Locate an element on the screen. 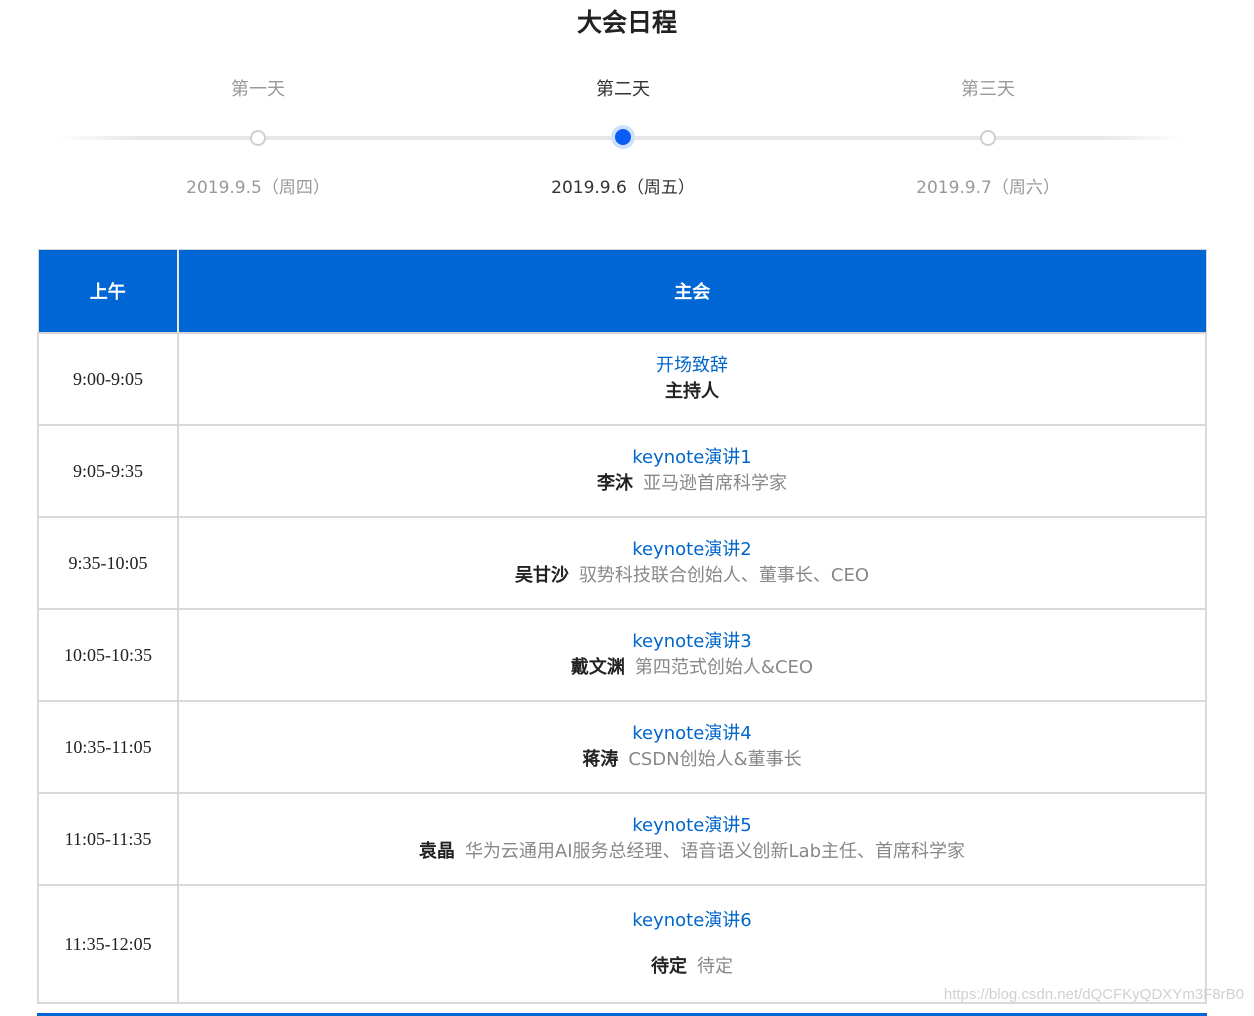  speaker-role: 第四范式创始人&CEO is located at coordinates (724, 667).